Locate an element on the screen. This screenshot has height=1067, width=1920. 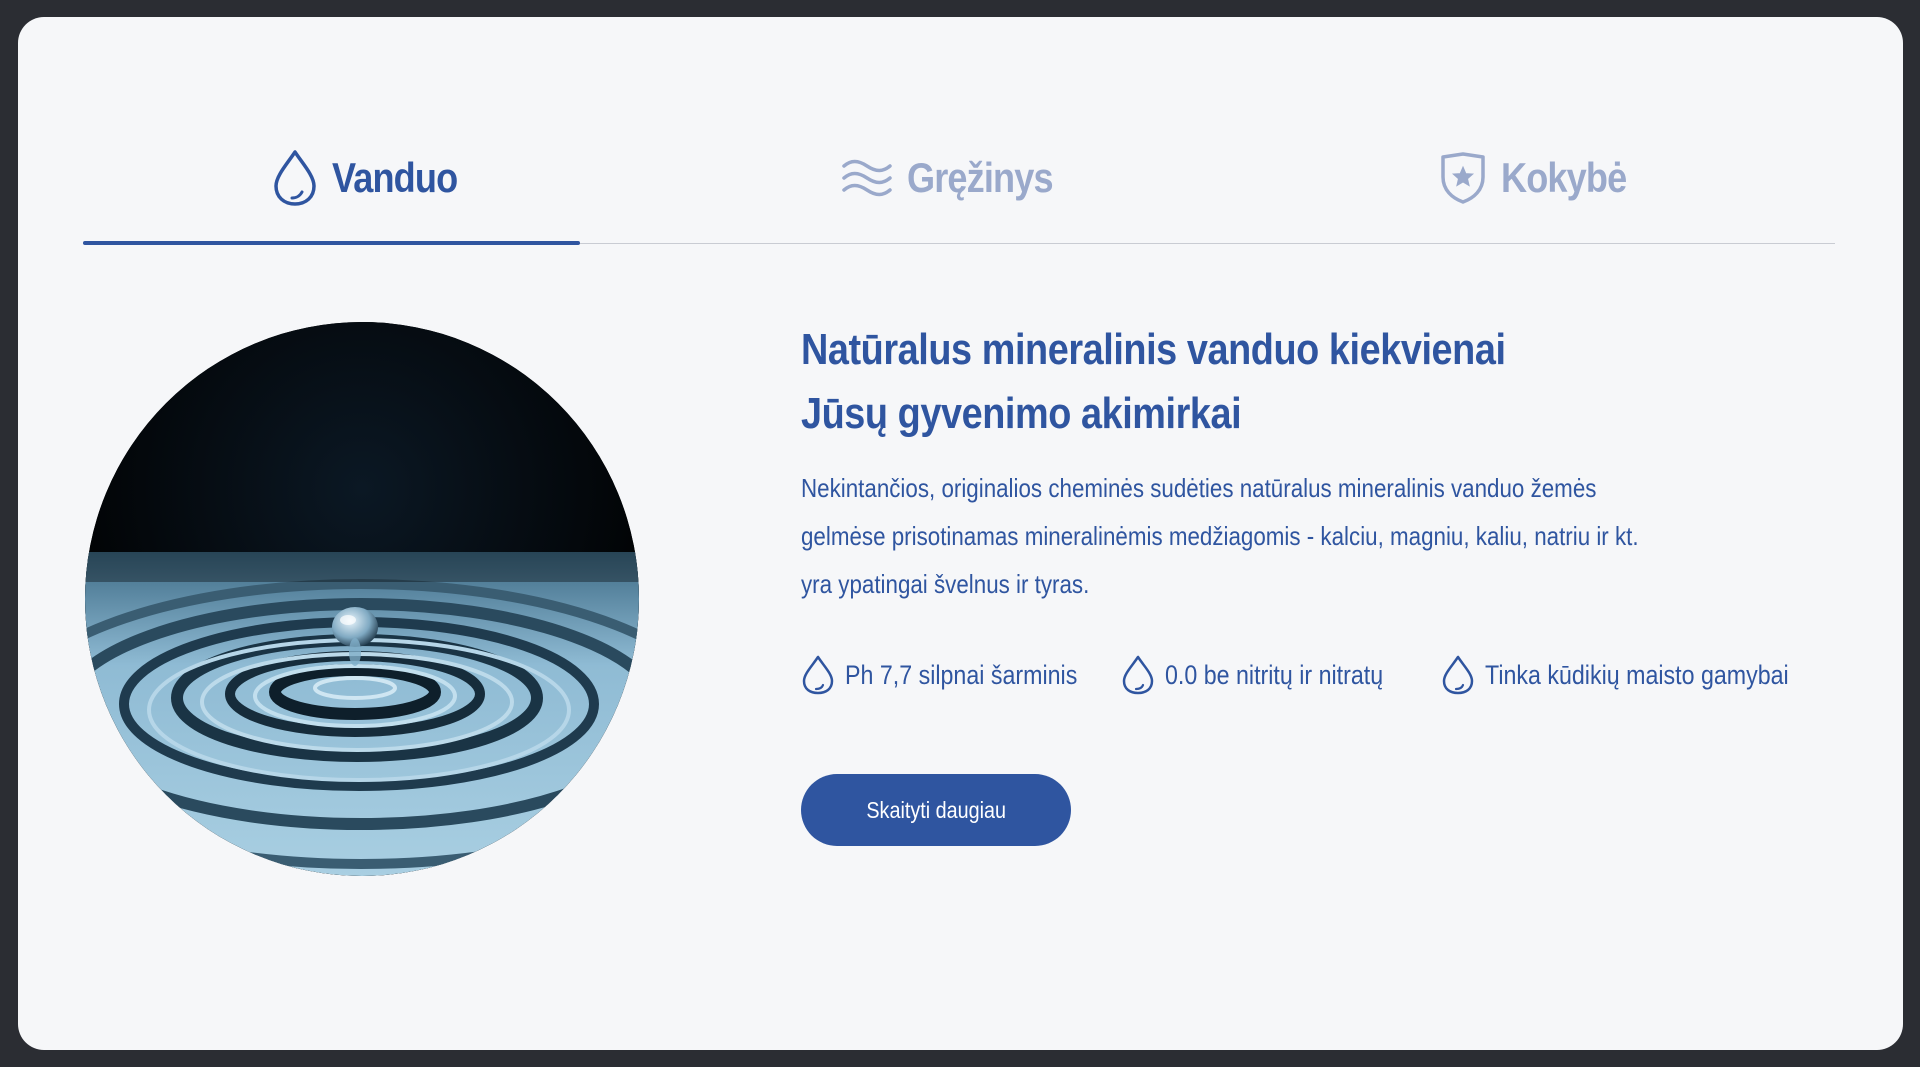
feature-label: 0.0 be nitritų ir nitratų is located at coordinates (1274, 674).